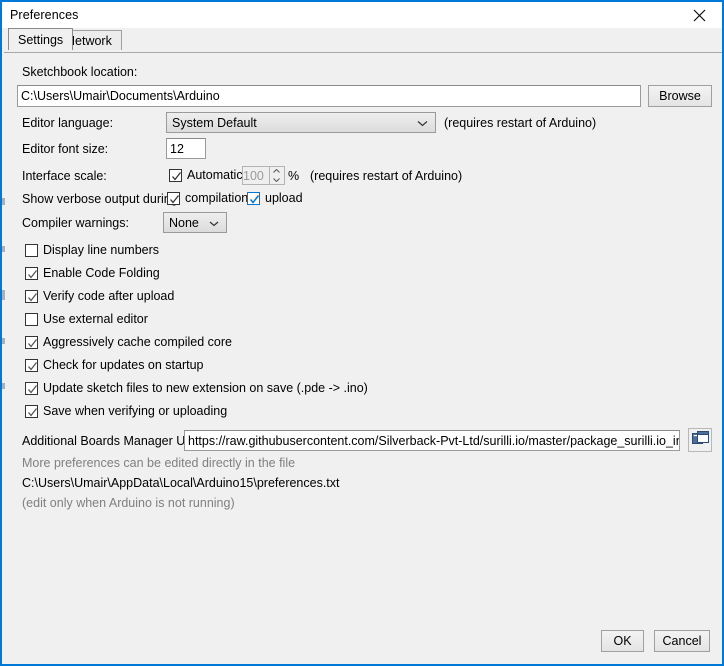  I want to click on editor-language-label: Editor language:, so click(68, 123).